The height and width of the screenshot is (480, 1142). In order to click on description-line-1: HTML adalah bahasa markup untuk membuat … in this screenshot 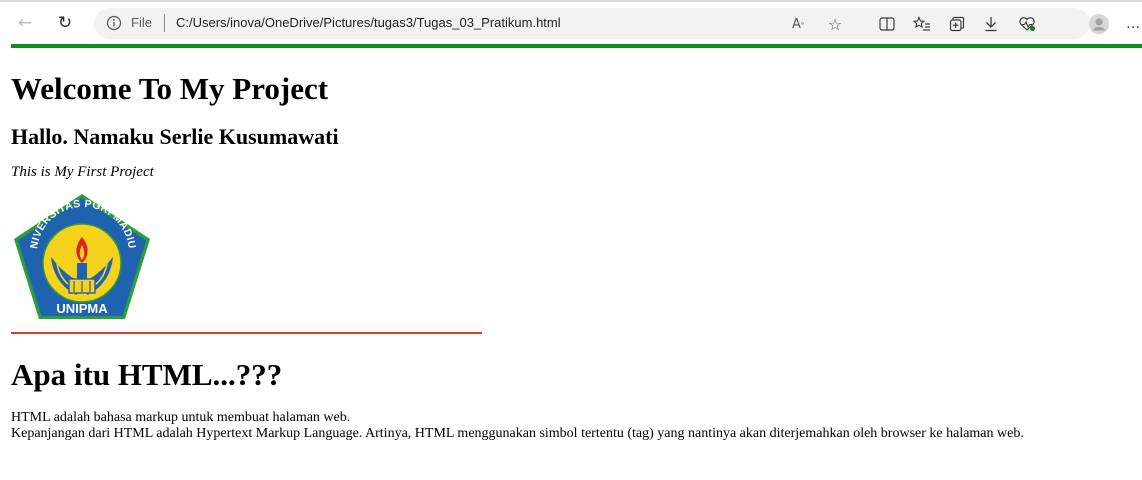, I will do `click(181, 417)`.